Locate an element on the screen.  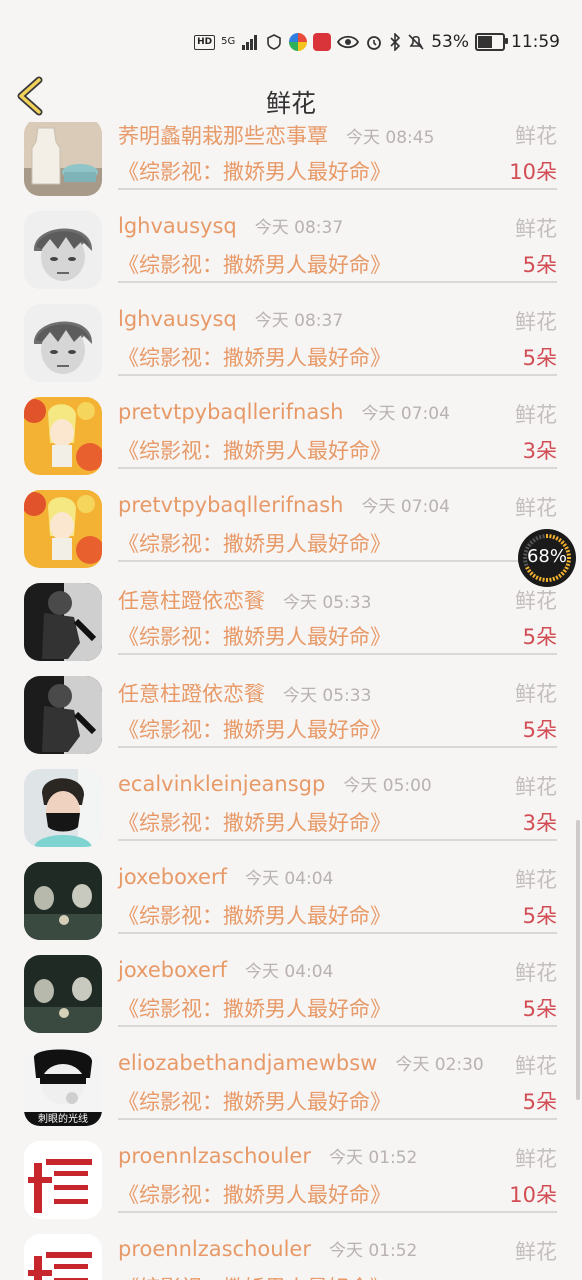
list-item: joxeboxerf 今天 04:04 鲜花 《综影视：撒娇男人最好命》 5朵 is located at coordinates (291, 1001).